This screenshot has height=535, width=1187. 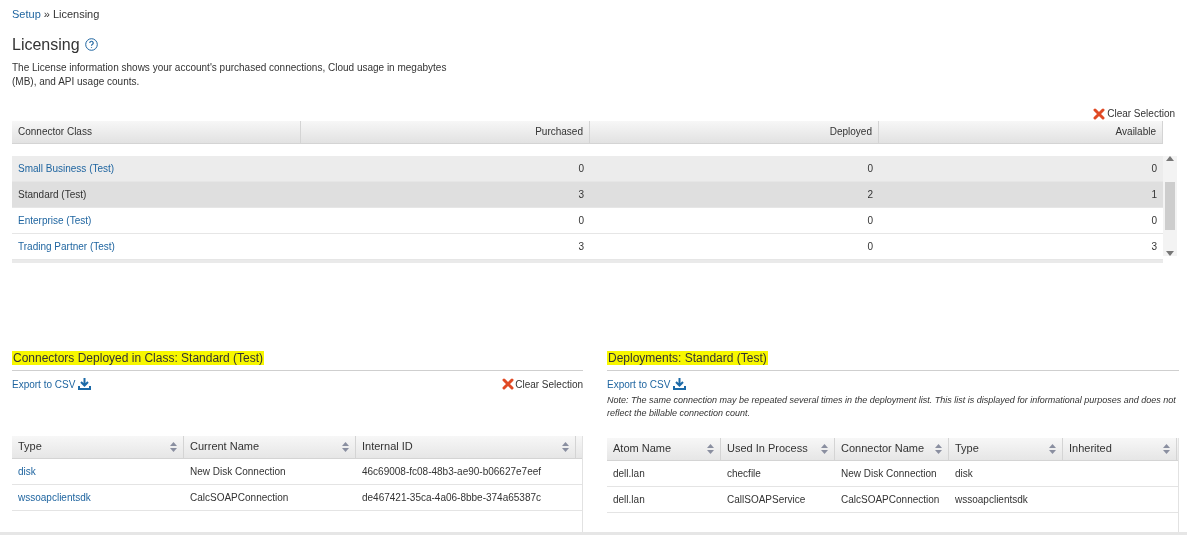 What do you see at coordinates (26, 14) in the screenshot?
I see `breadcrumb-link: Setup` at bounding box center [26, 14].